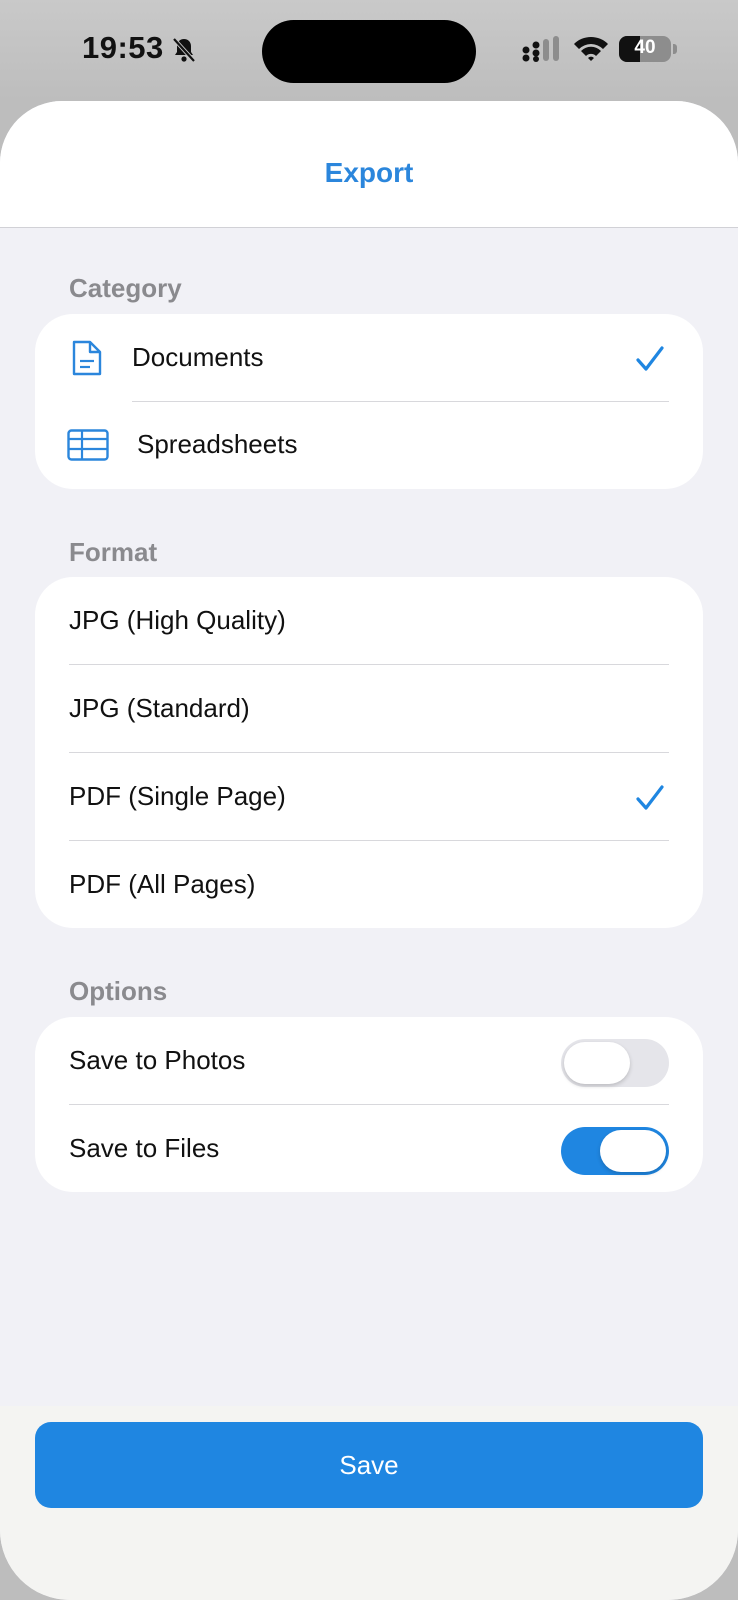 This screenshot has height=1600, width=738. Describe the element at coordinates (369, 51) in the screenshot. I see `dynamic-island` at that location.